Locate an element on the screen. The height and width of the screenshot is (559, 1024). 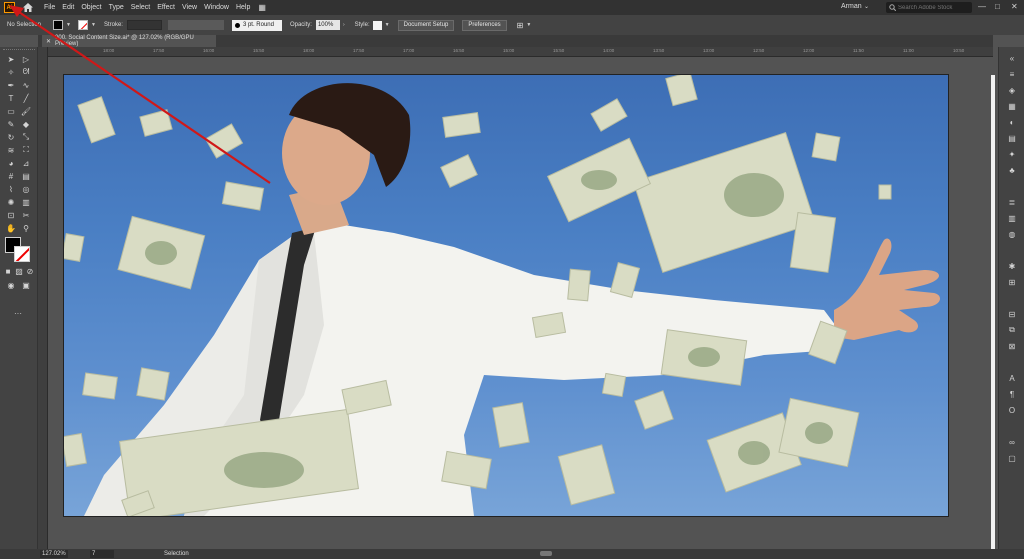
maximize-icon: □ is located at coordinates (997, 6).